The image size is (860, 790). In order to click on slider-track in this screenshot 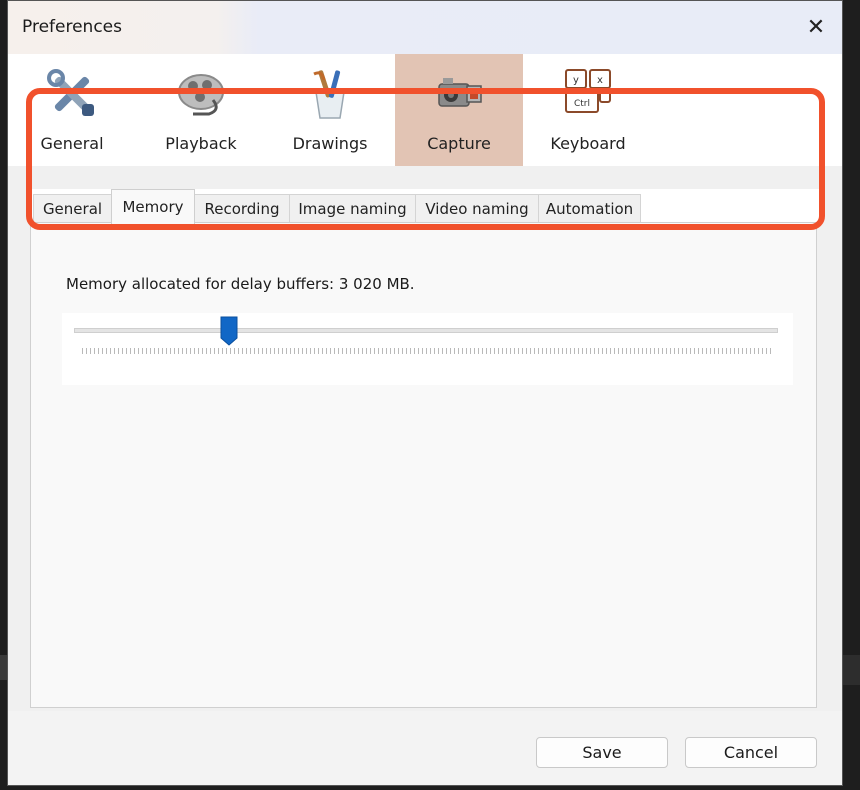, I will do `click(426, 330)`.